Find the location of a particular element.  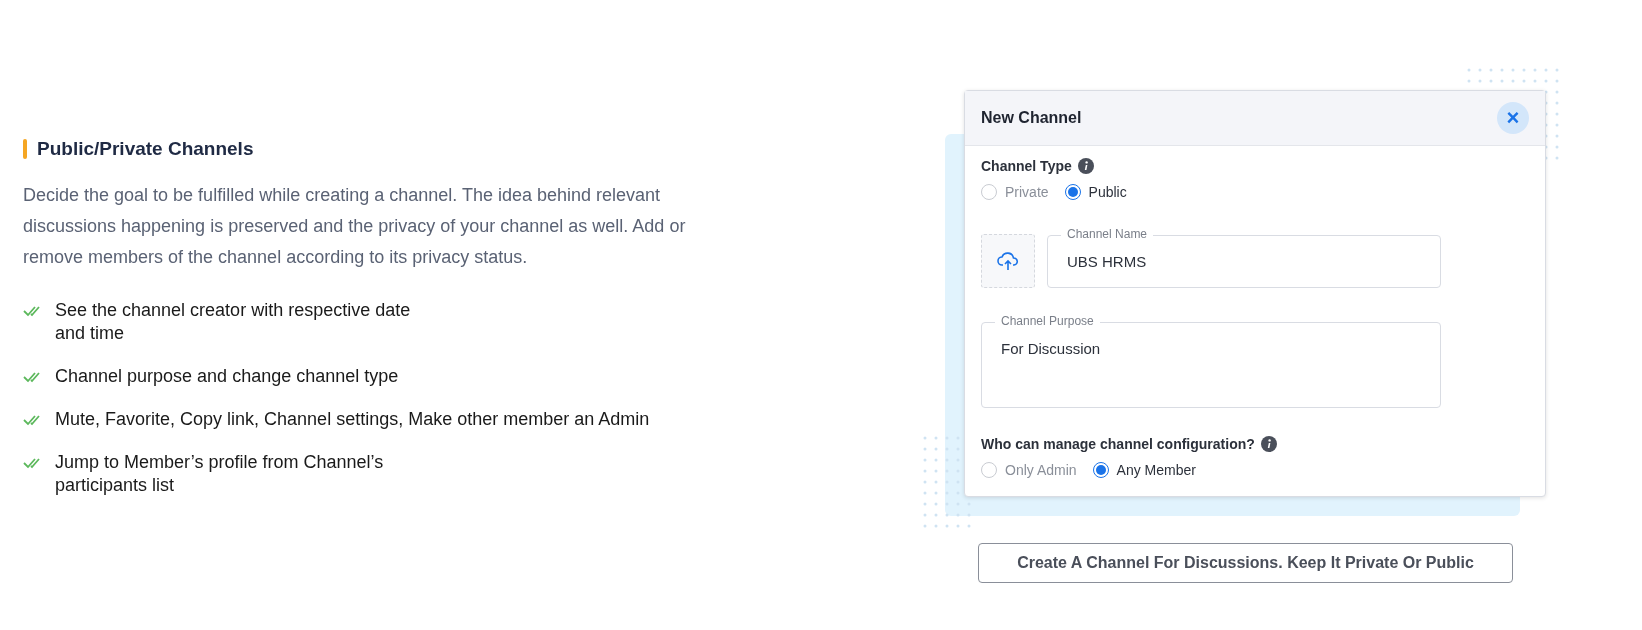

upload-button is located at coordinates (1008, 261).